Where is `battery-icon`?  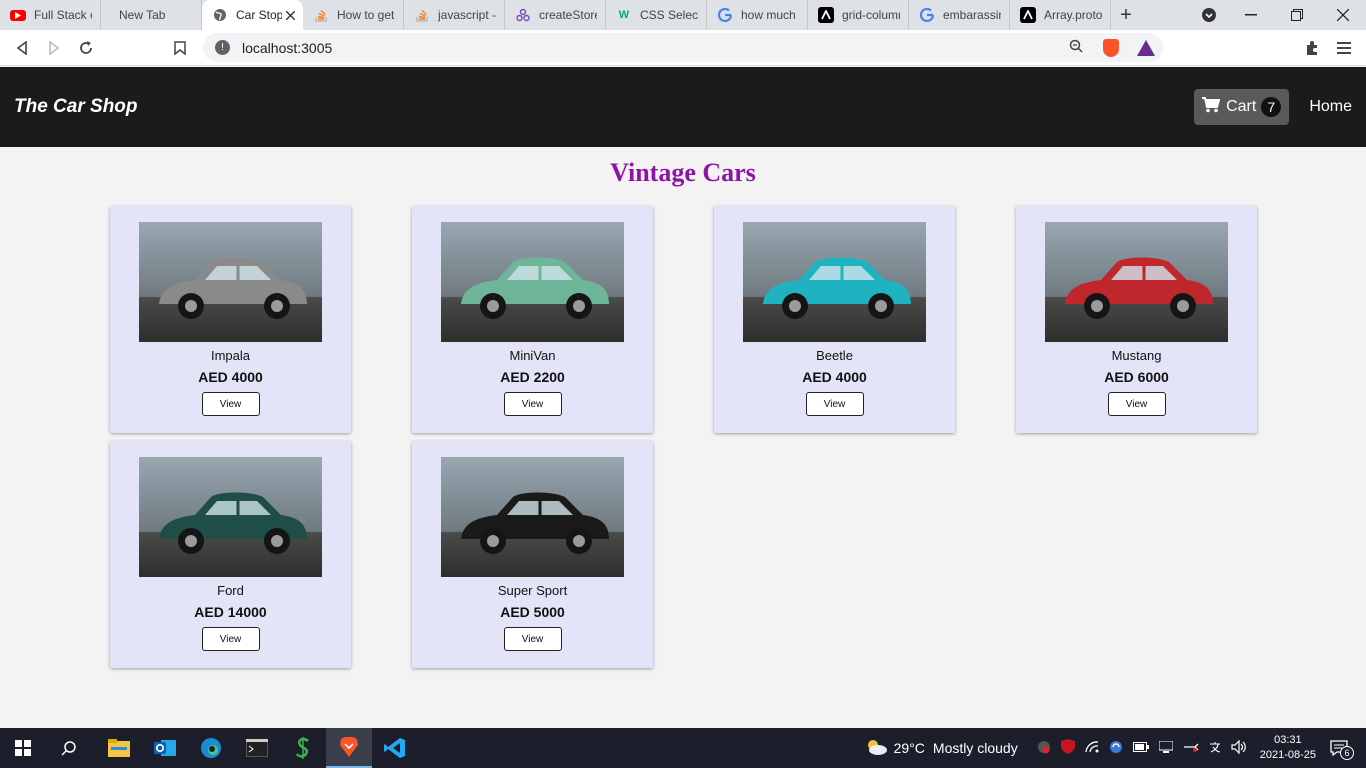 battery-icon is located at coordinates (1140, 748).